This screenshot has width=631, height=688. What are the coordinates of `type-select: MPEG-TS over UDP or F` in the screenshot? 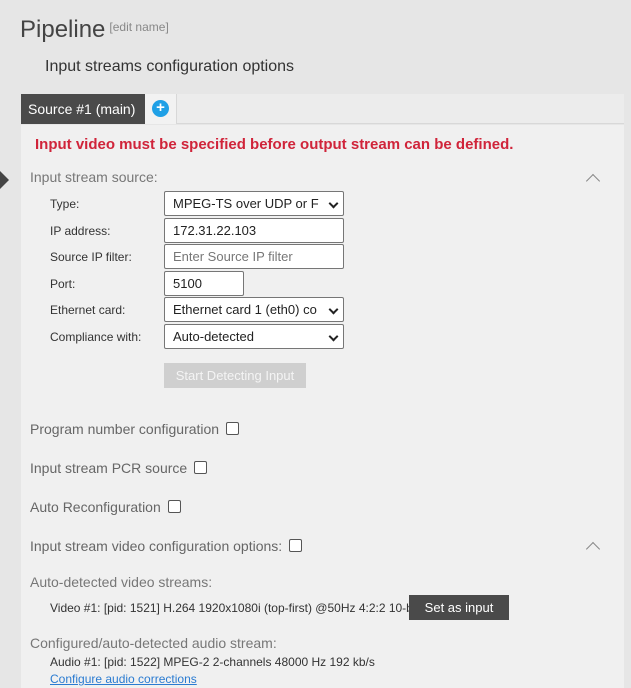 It's located at (254, 203).